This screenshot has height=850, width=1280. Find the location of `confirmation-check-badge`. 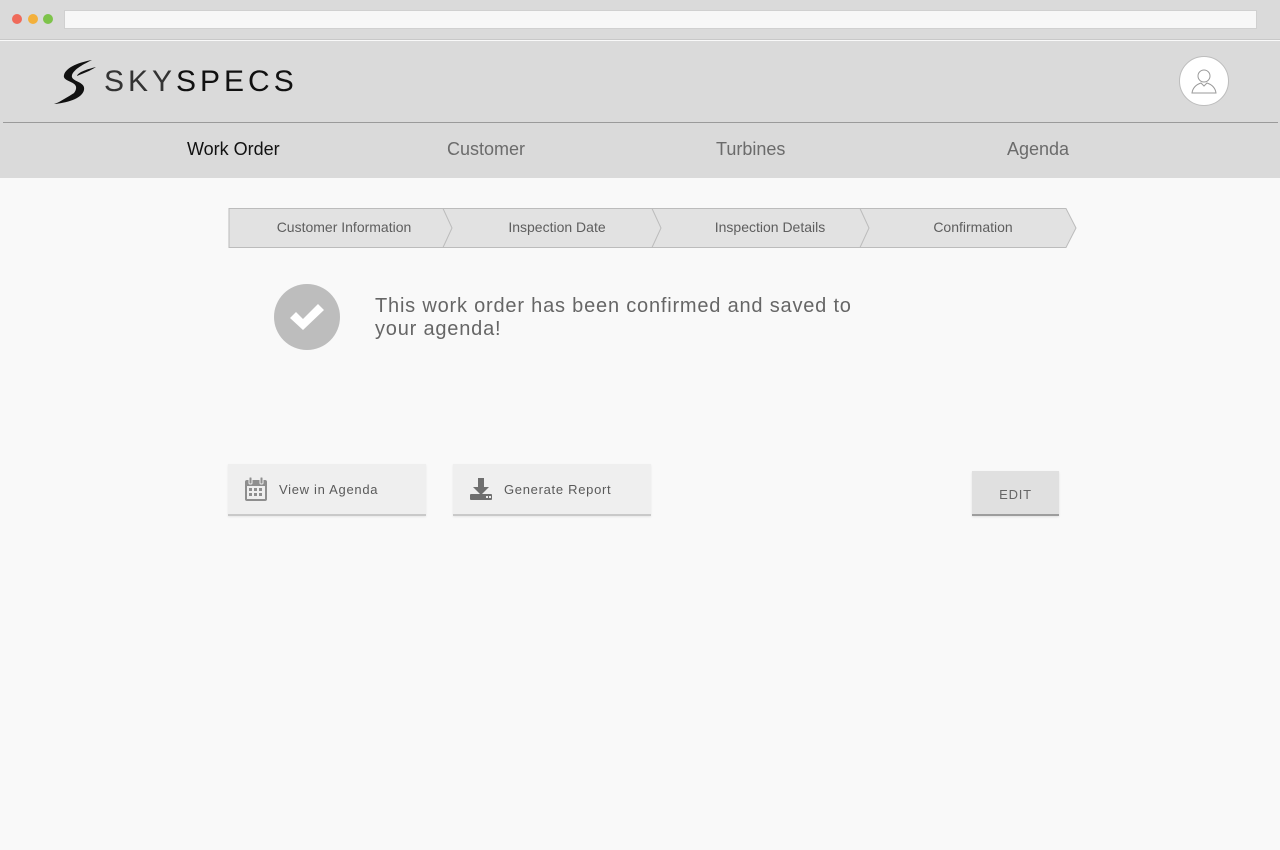

confirmation-check-badge is located at coordinates (307, 317).